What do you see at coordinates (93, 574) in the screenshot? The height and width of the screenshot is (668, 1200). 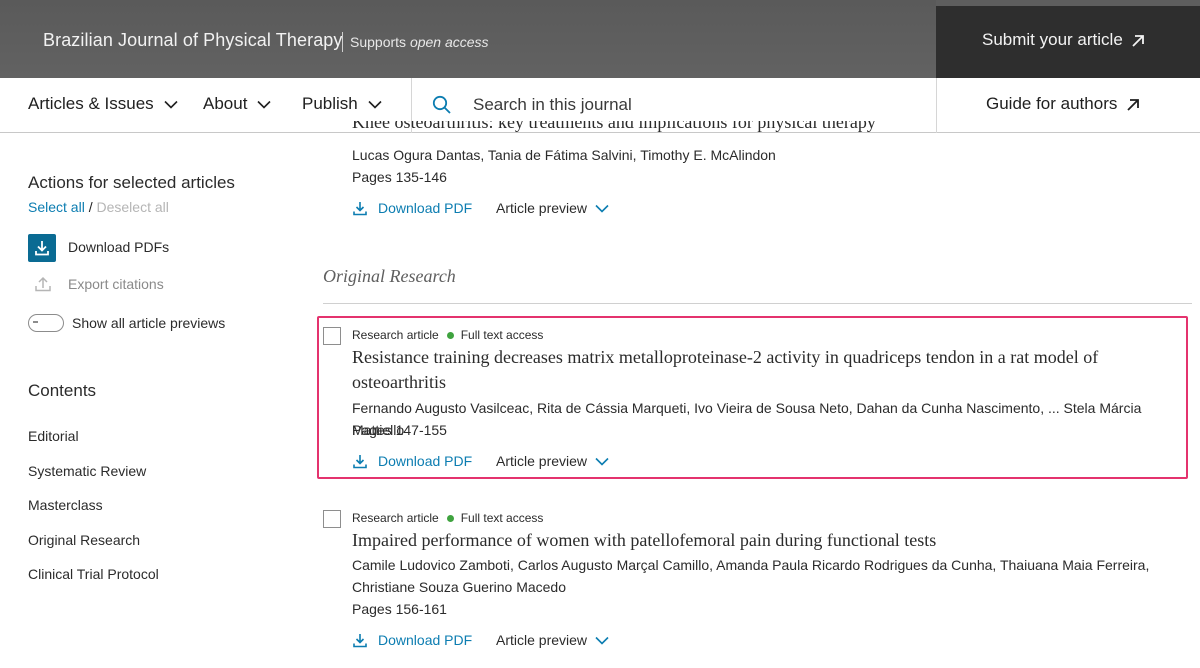 I see `contents-item-clinical-trial-protocol: Clinical Trial Protocol` at bounding box center [93, 574].